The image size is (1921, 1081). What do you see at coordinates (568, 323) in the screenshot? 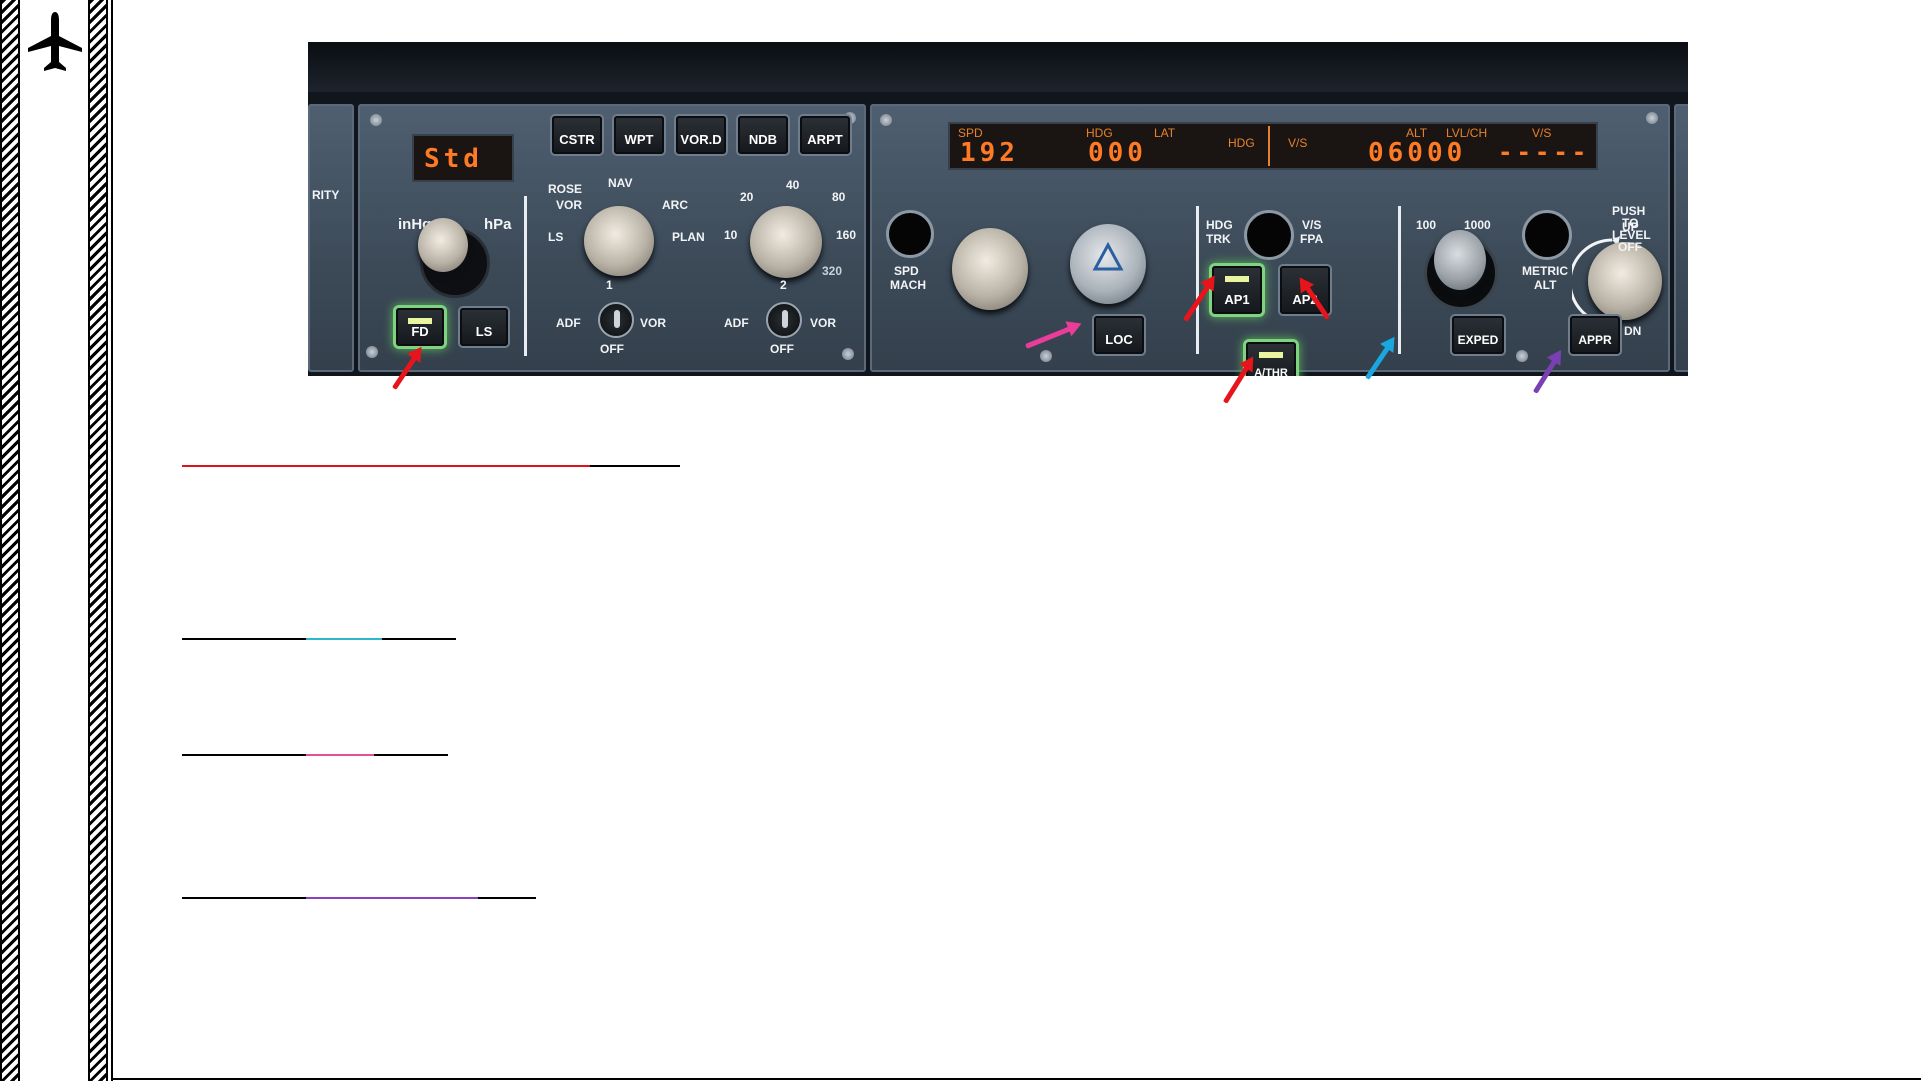
I see `adf1-label: ADF` at bounding box center [568, 323].